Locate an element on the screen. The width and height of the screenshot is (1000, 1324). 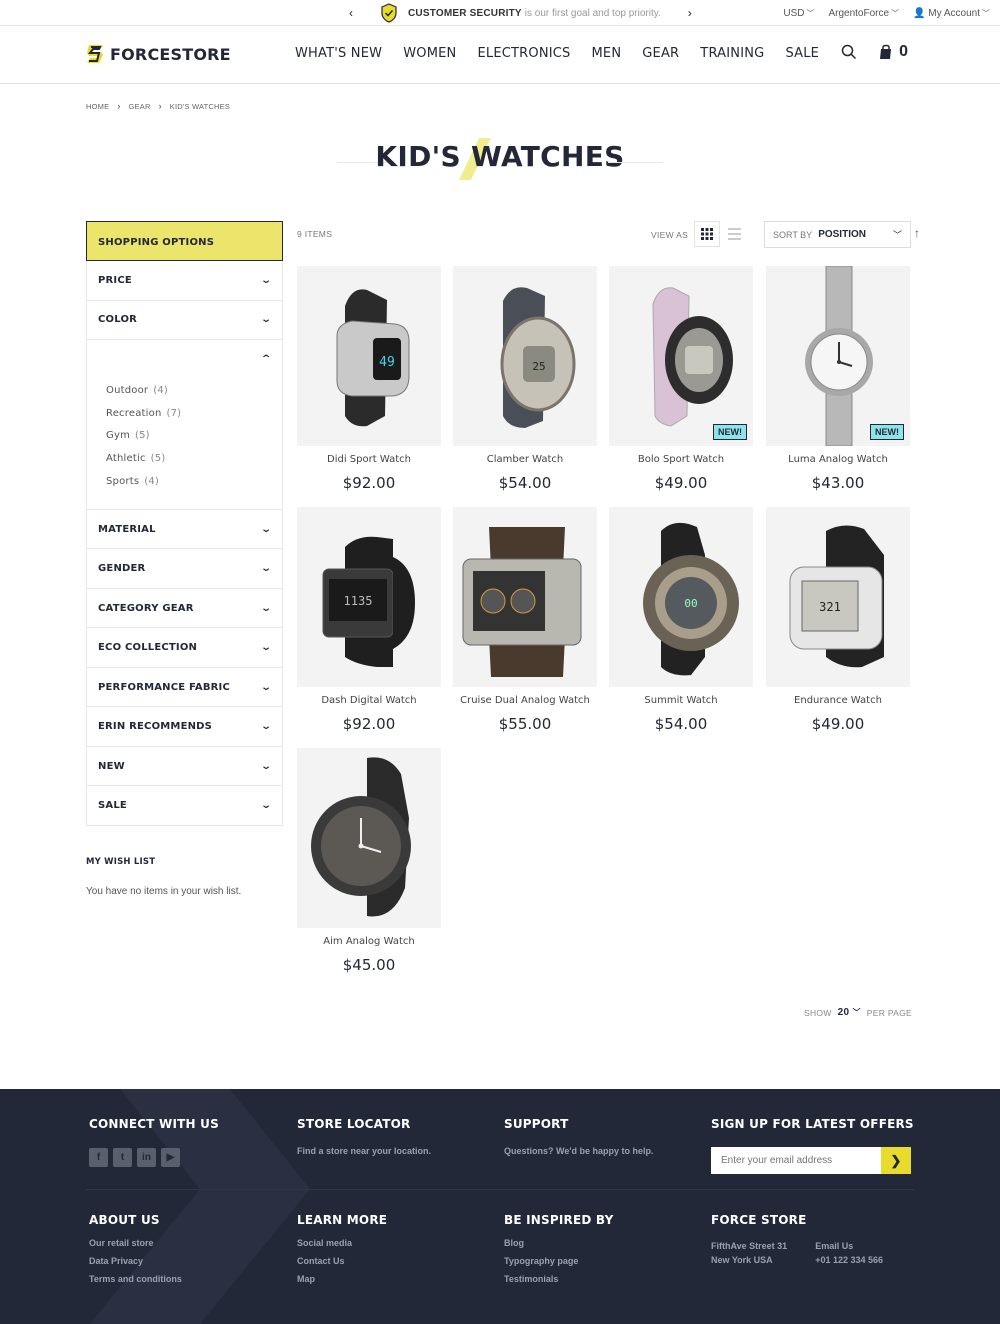
per-page-value: 20 is located at coordinates (843, 1012).